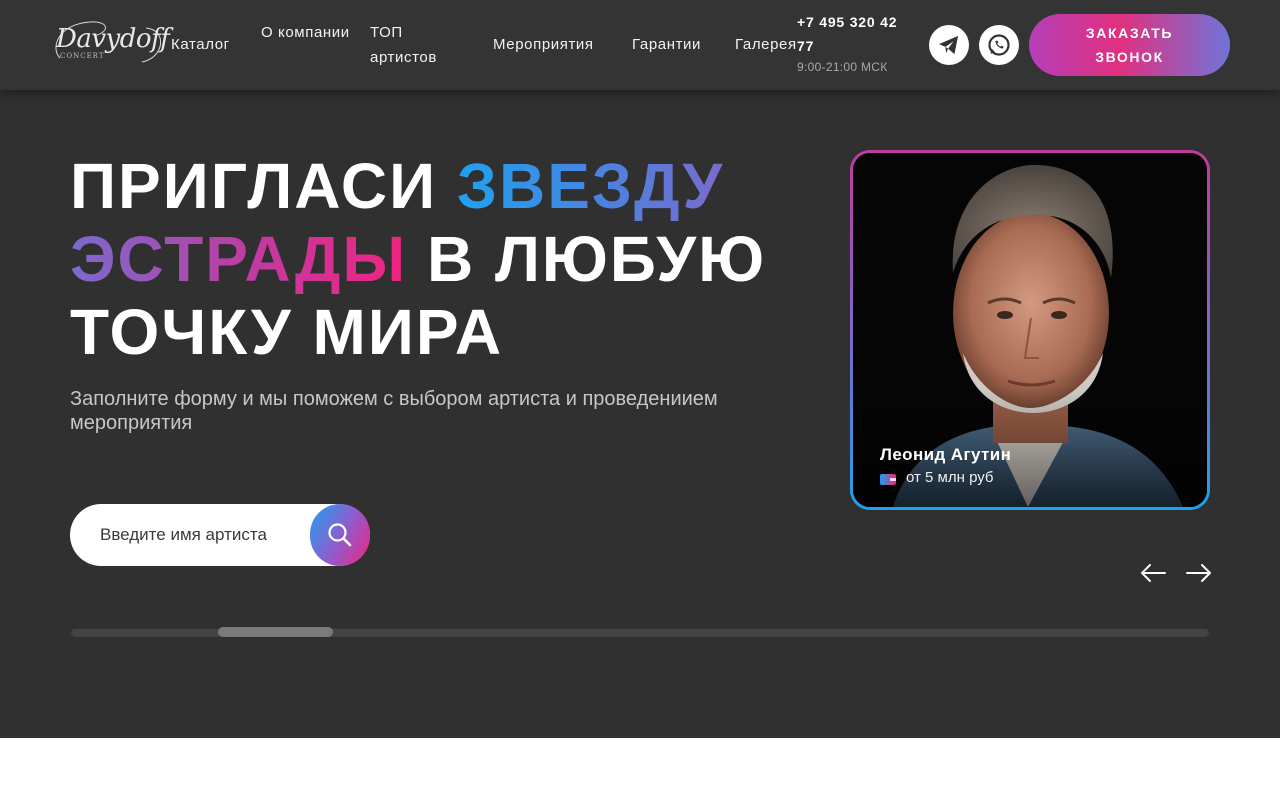  What do you see at coordinates (1129, 45) in the screenshot?
I see `order-call-button: ЗАКАЗАТЬ ЗВОНОК` at bounding box center [1129, 45].